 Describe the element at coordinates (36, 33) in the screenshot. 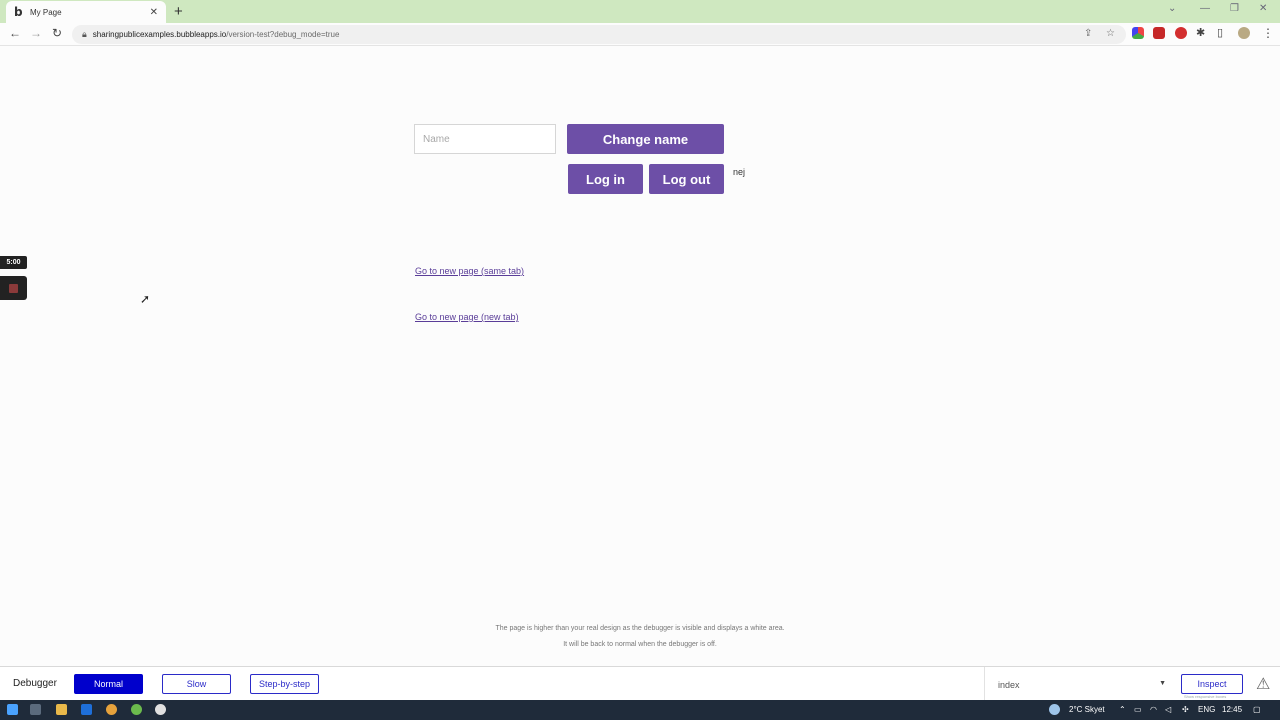

I see `forward-icon: →` at that location.